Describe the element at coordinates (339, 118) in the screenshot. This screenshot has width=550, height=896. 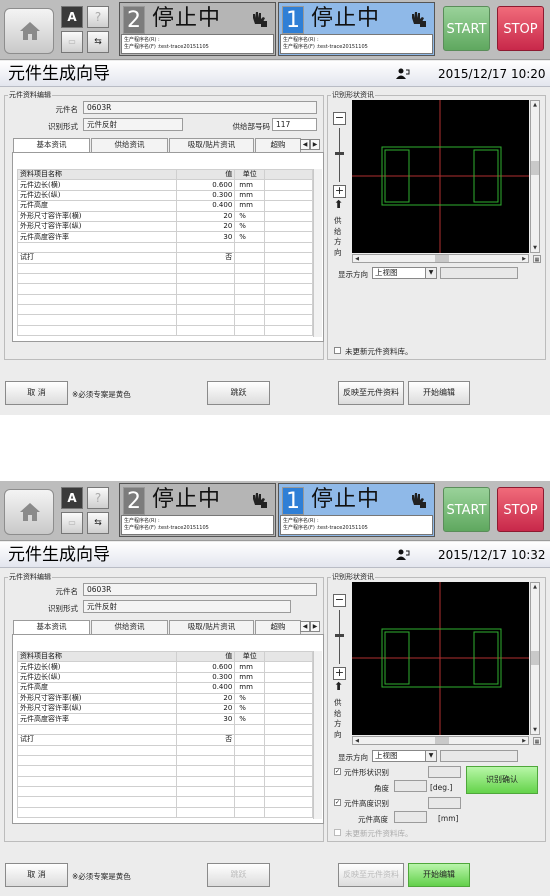
I see `zoom-out-icon: −` at that location.